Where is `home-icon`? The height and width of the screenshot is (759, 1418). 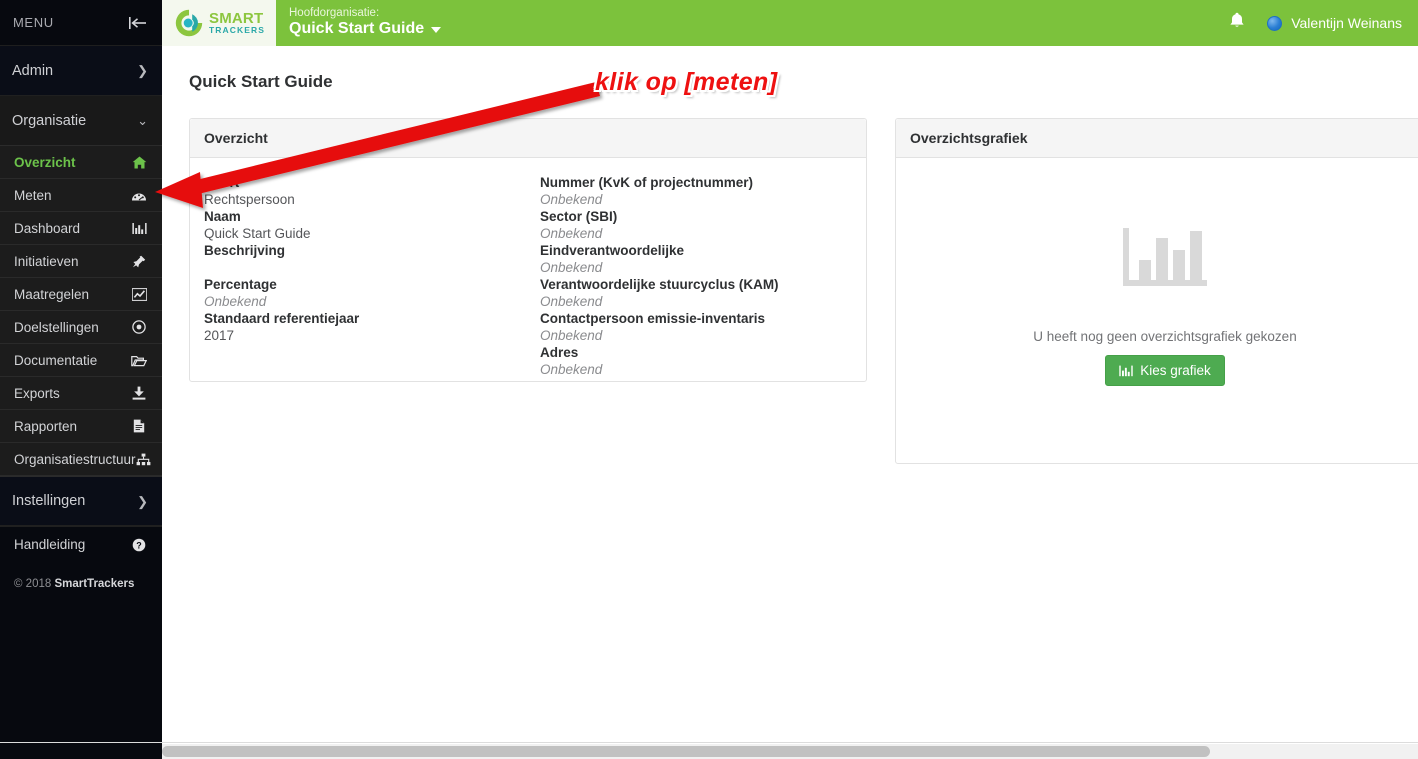
home-icon is located at coordinates (139, 162).